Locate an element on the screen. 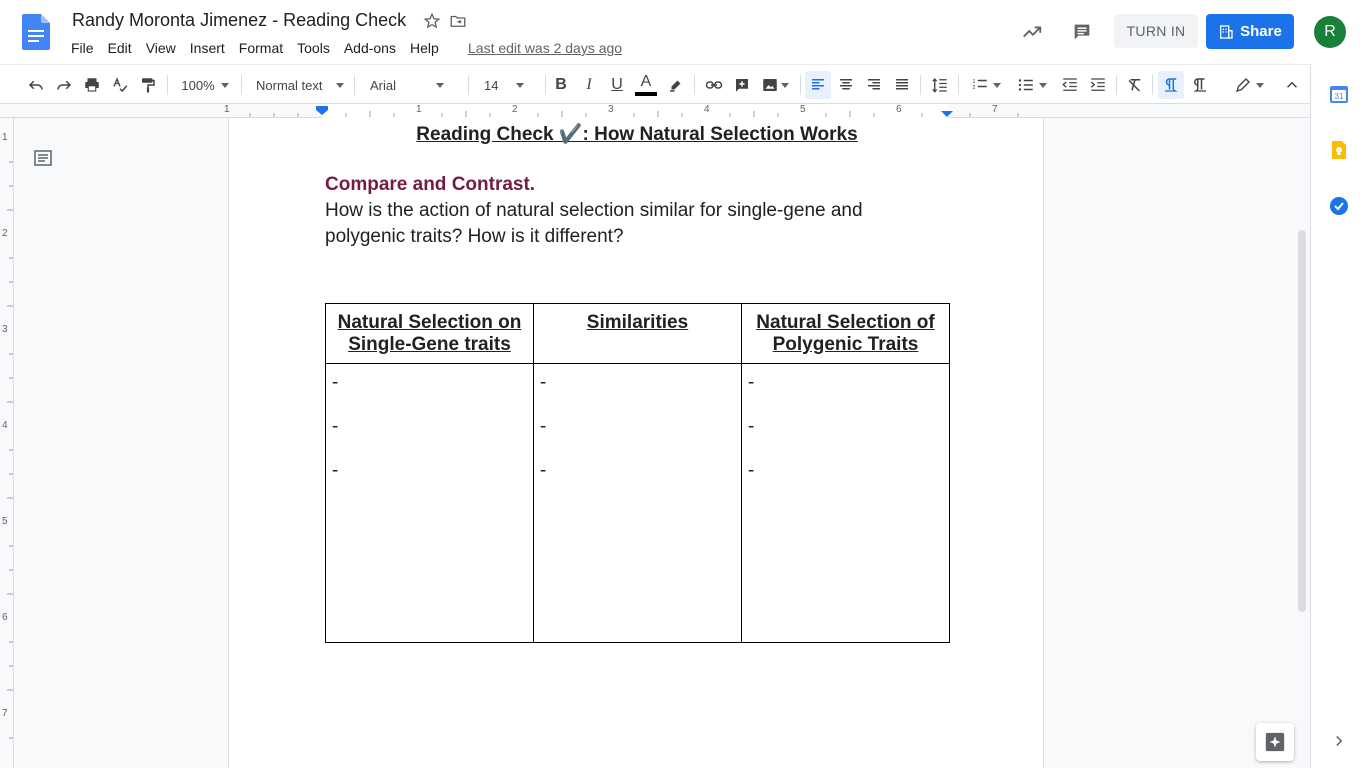 The width and height of the screenshot is (1366, 768). print-icon is located at coordinates (92, 85).